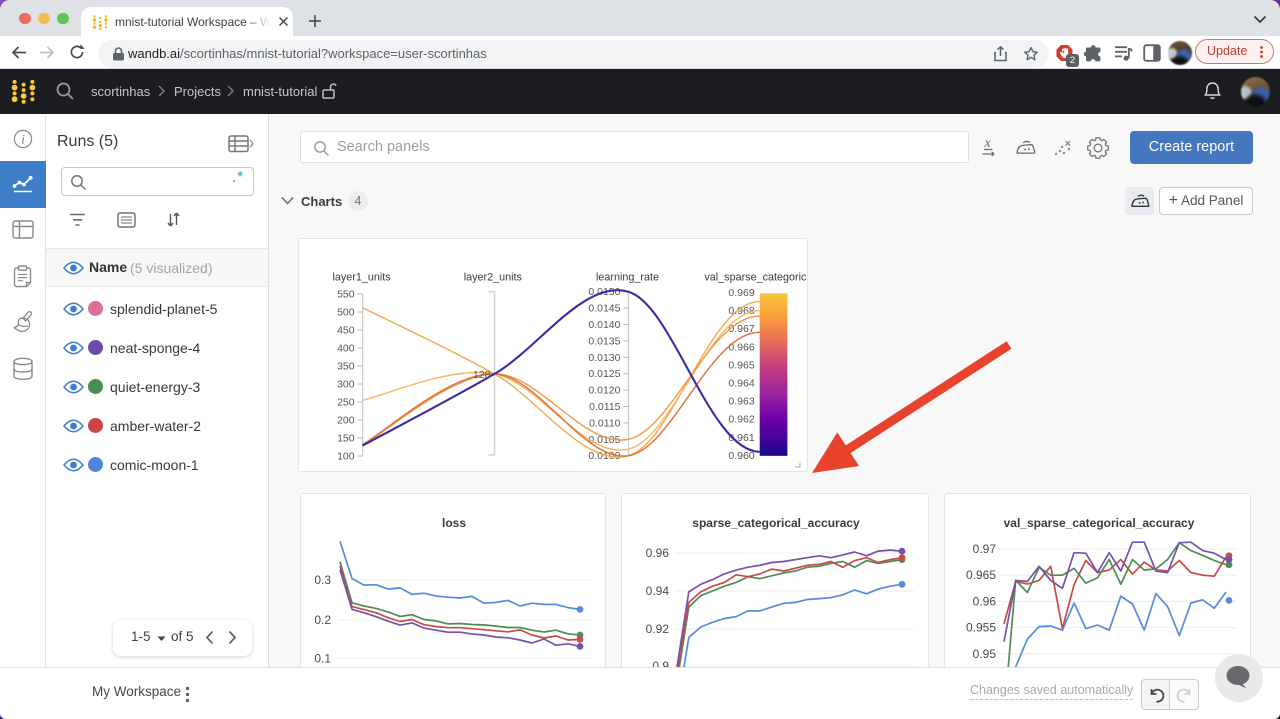  Describe the element at coordinates (23, 139) in the screenshot. I see `svg-text: i` at that location.